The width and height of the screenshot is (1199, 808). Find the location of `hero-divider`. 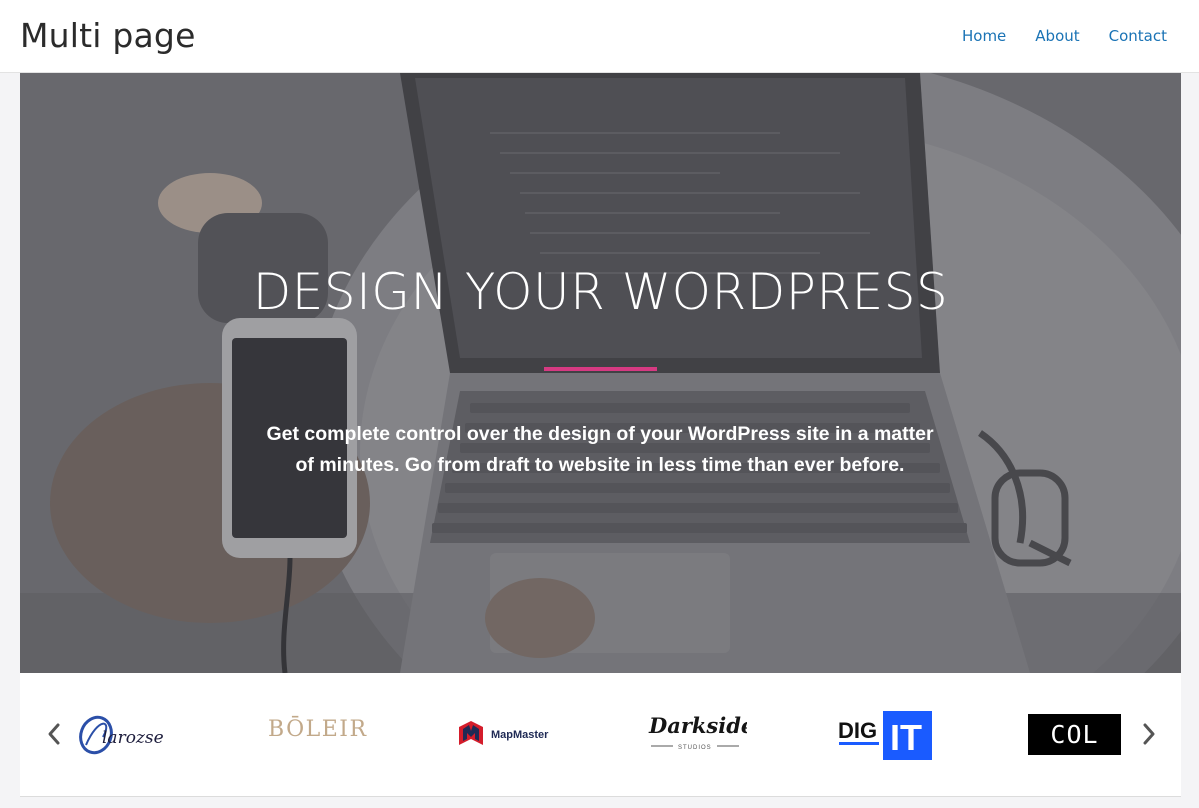

hero-divider is located at coordinates (600, 369).